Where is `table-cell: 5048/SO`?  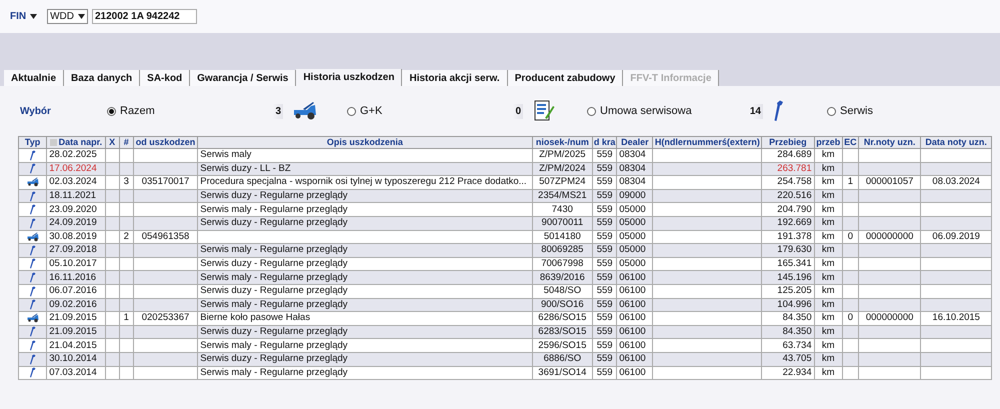
table-cell: 5048/SO is located at coordinates (563, 290).